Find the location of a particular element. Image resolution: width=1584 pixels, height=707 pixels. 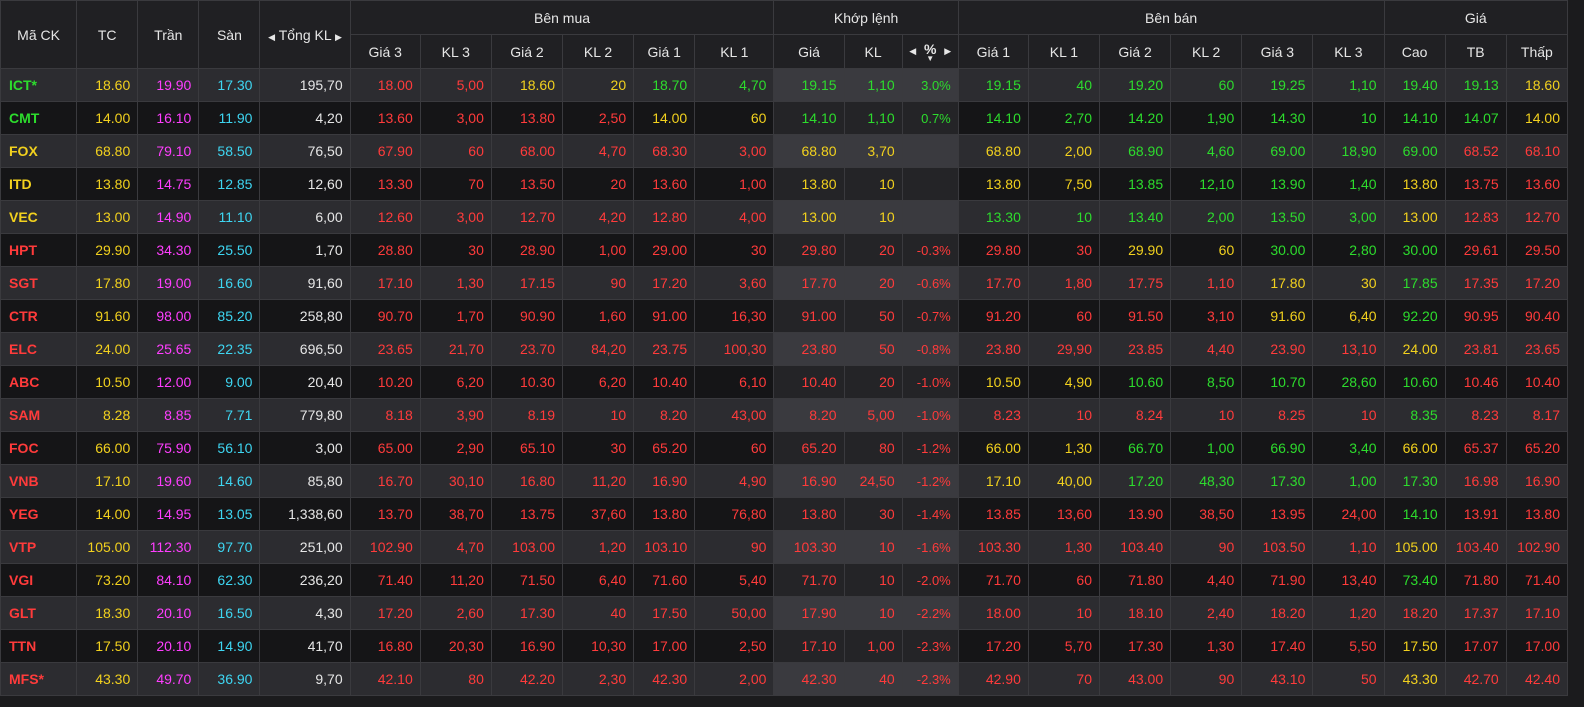

cell-mp: 17.70 is located at coordinates (809, 283).